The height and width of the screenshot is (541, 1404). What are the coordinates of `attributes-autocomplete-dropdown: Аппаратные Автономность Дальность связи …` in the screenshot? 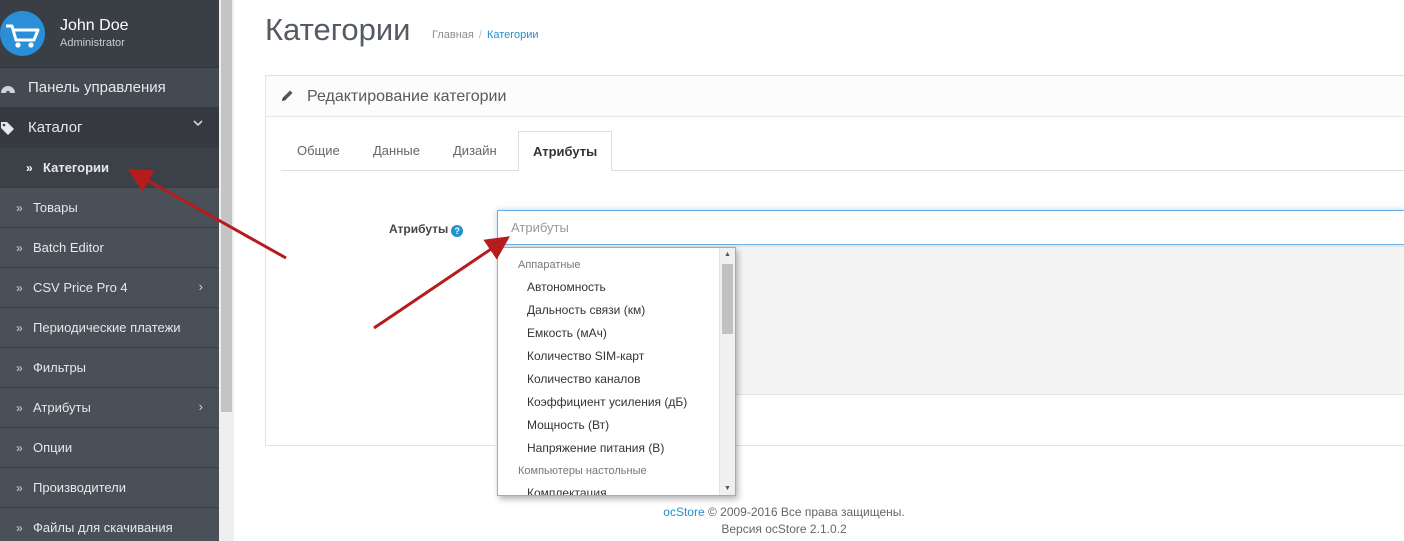 It's located at (616, 371).